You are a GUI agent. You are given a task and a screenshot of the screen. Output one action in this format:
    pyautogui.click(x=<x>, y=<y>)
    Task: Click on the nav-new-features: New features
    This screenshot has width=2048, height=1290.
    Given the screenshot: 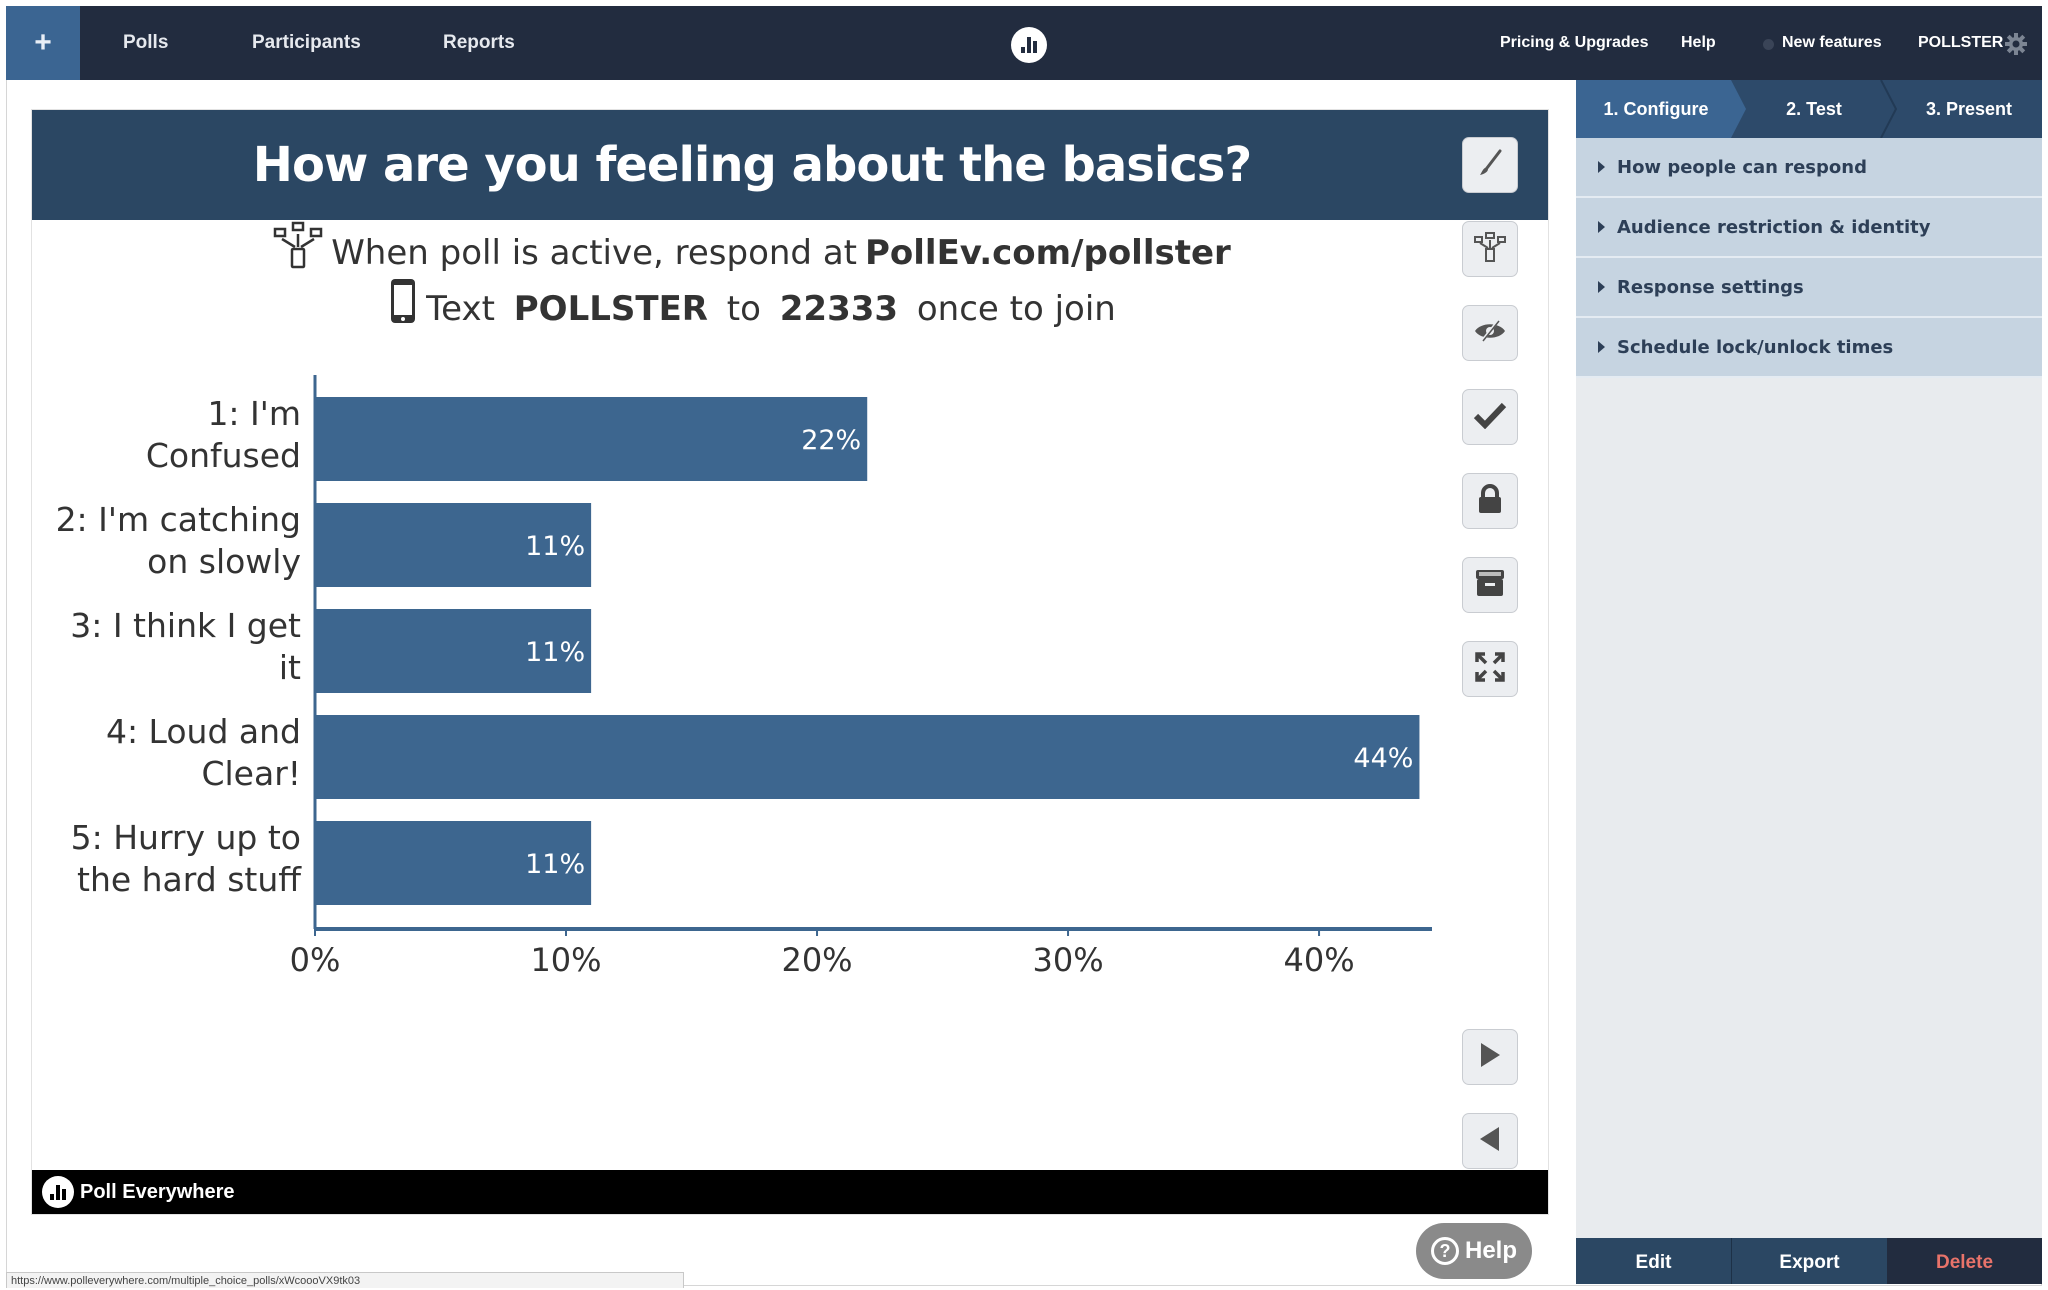 What is the action you would take?
    pyautogui.click(x=1832, y=43)
    